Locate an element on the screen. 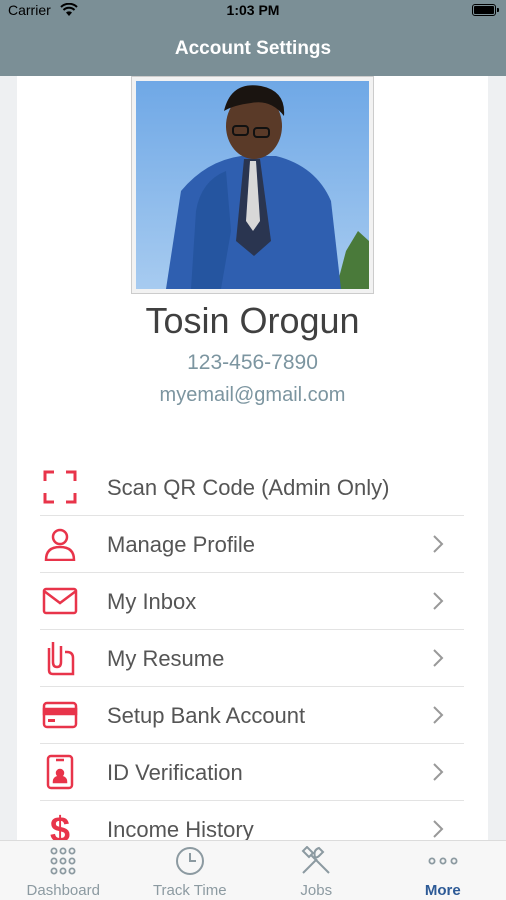 This screenshot has width=506, height=900. page-title: Account Settings is located at coordinates (253, 48).